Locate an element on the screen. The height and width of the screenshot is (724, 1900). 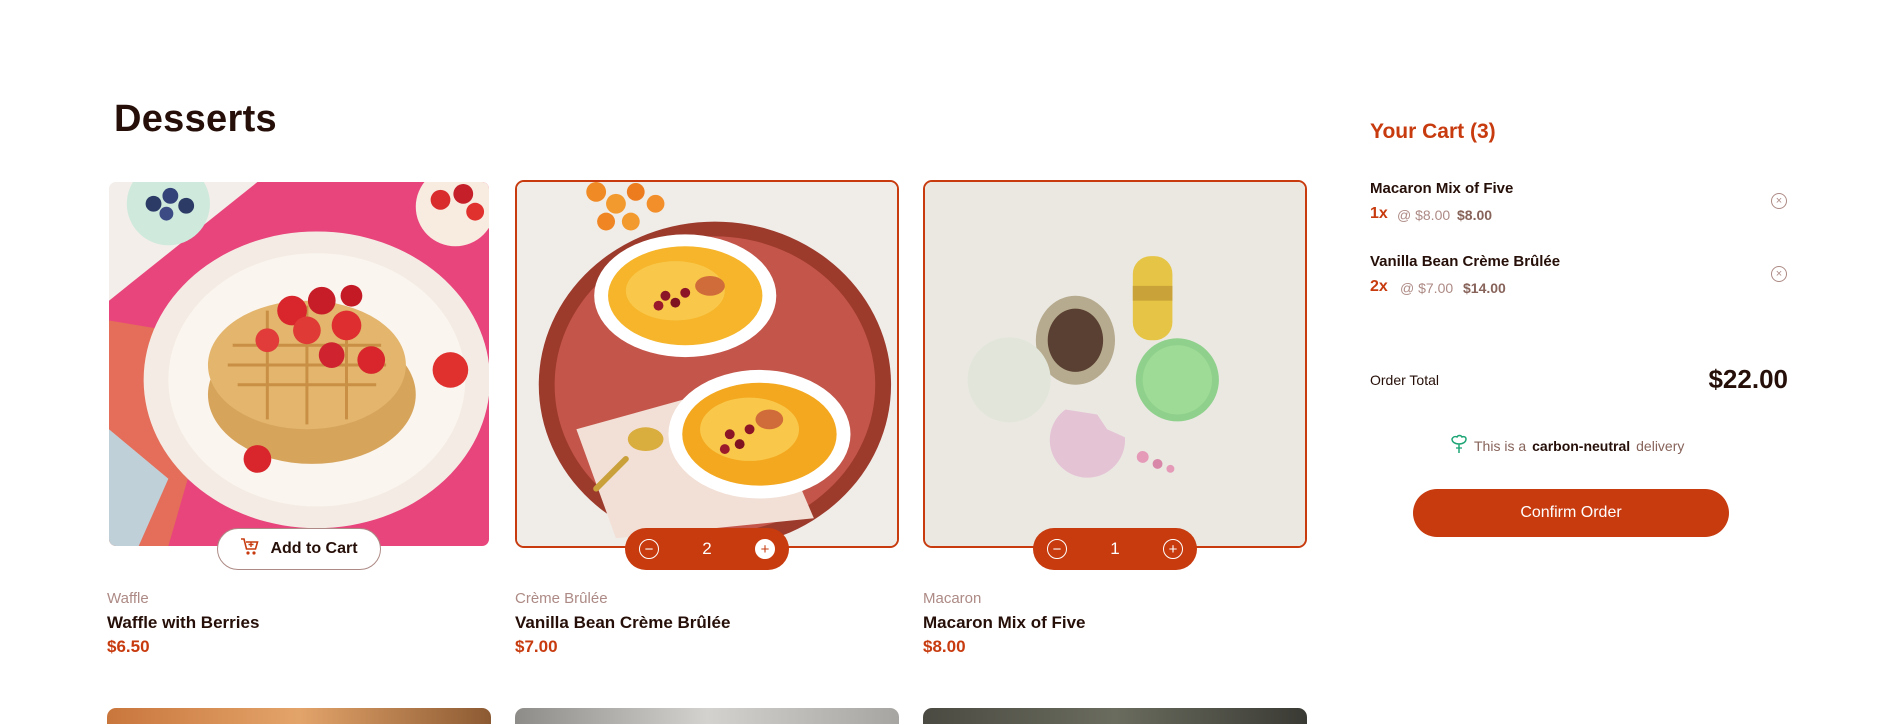
carbon-neutral-note: This is a carbon-neutral delivery is located at coordinates (1567, 445).